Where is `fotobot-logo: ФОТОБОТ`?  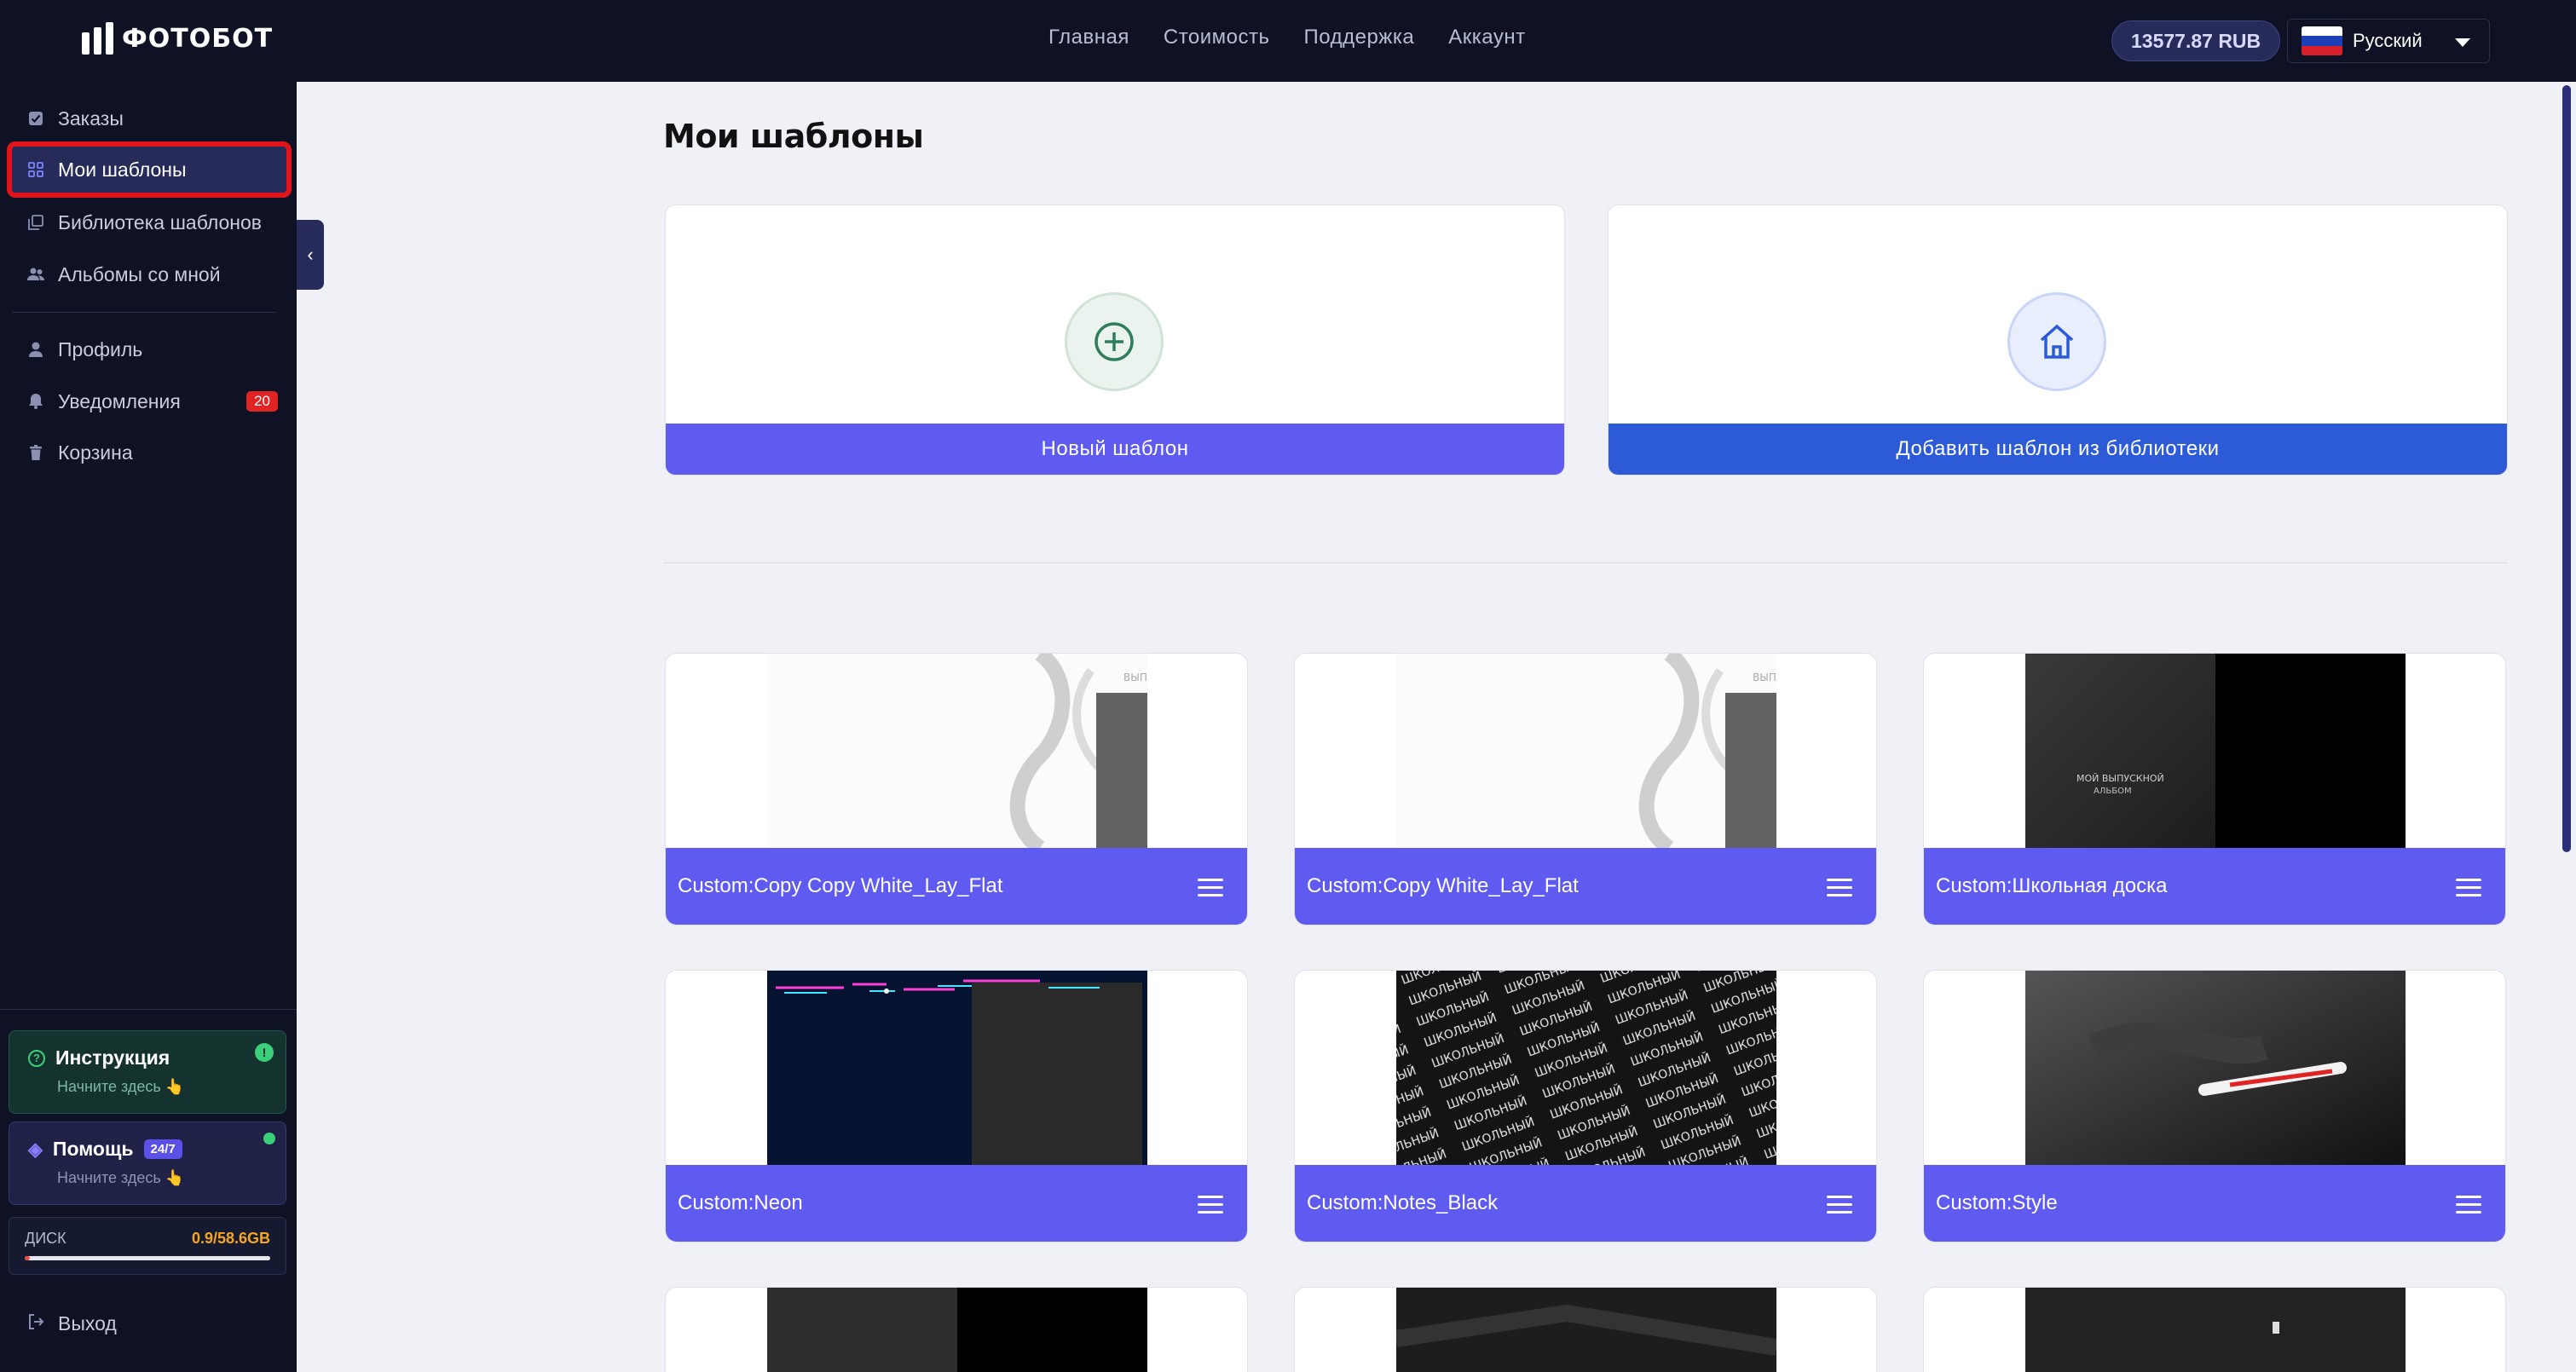
fotobot-logo: ФОТОБОТ is located at coordinates (177, 38).